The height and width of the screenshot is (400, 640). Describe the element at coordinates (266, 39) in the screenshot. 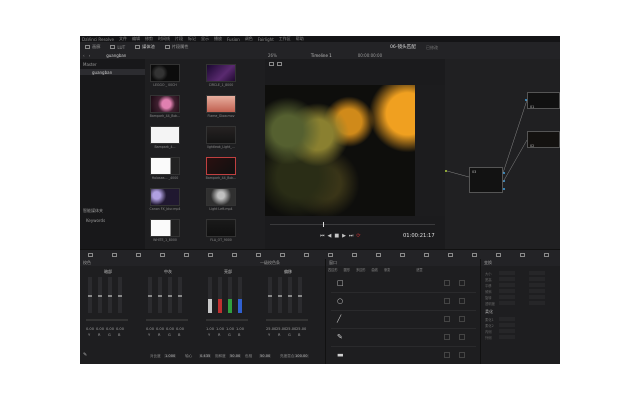

I see `menu-item: Fairlight` at that location.